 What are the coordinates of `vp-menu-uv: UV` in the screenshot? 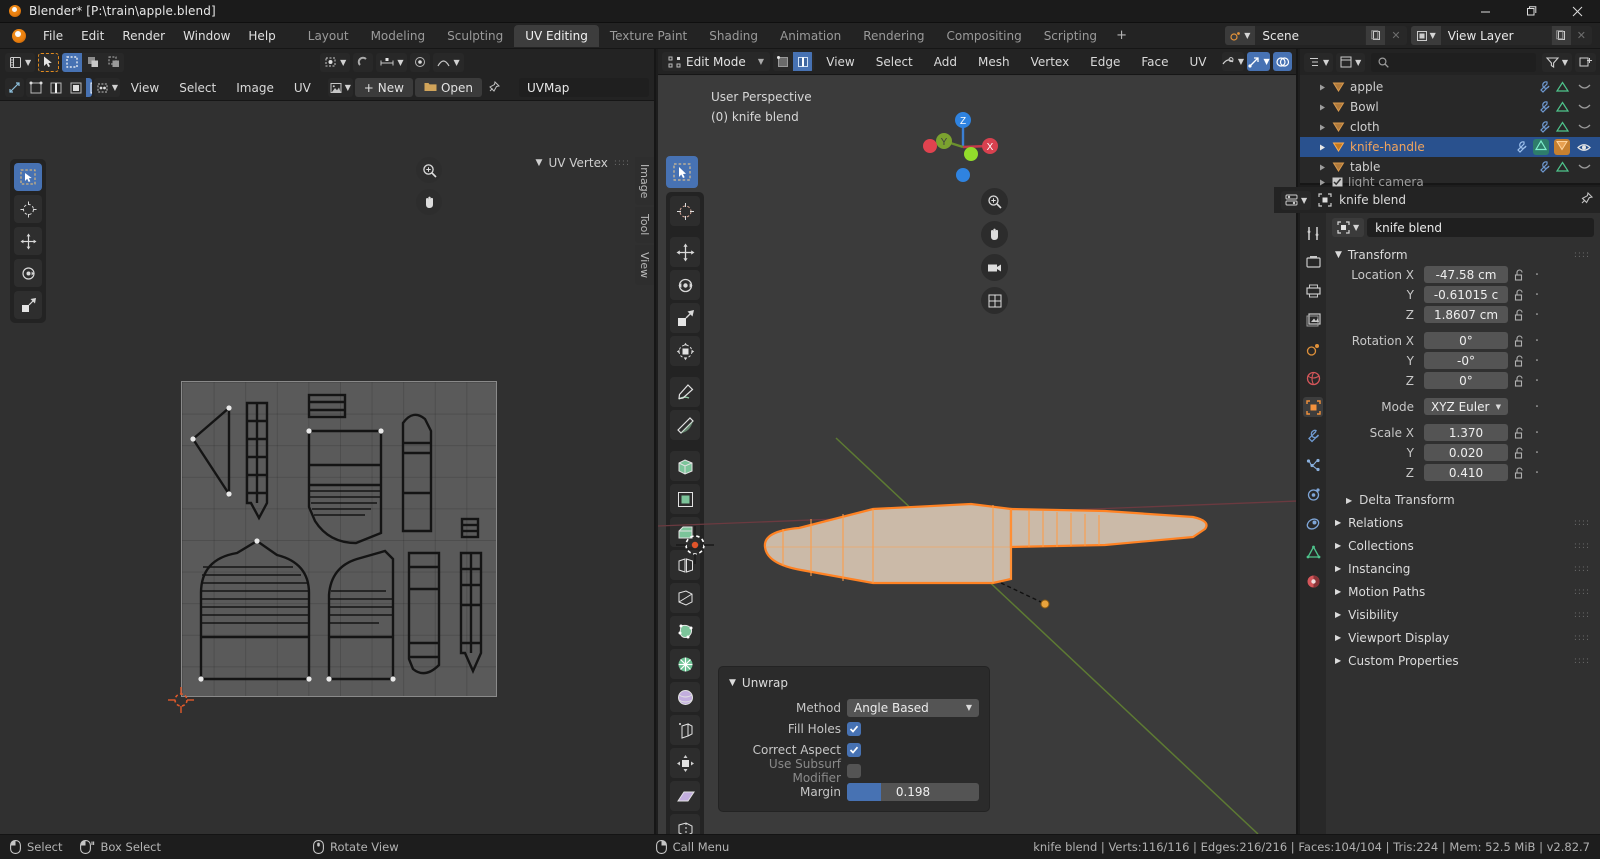 It's located at (1198, 62).